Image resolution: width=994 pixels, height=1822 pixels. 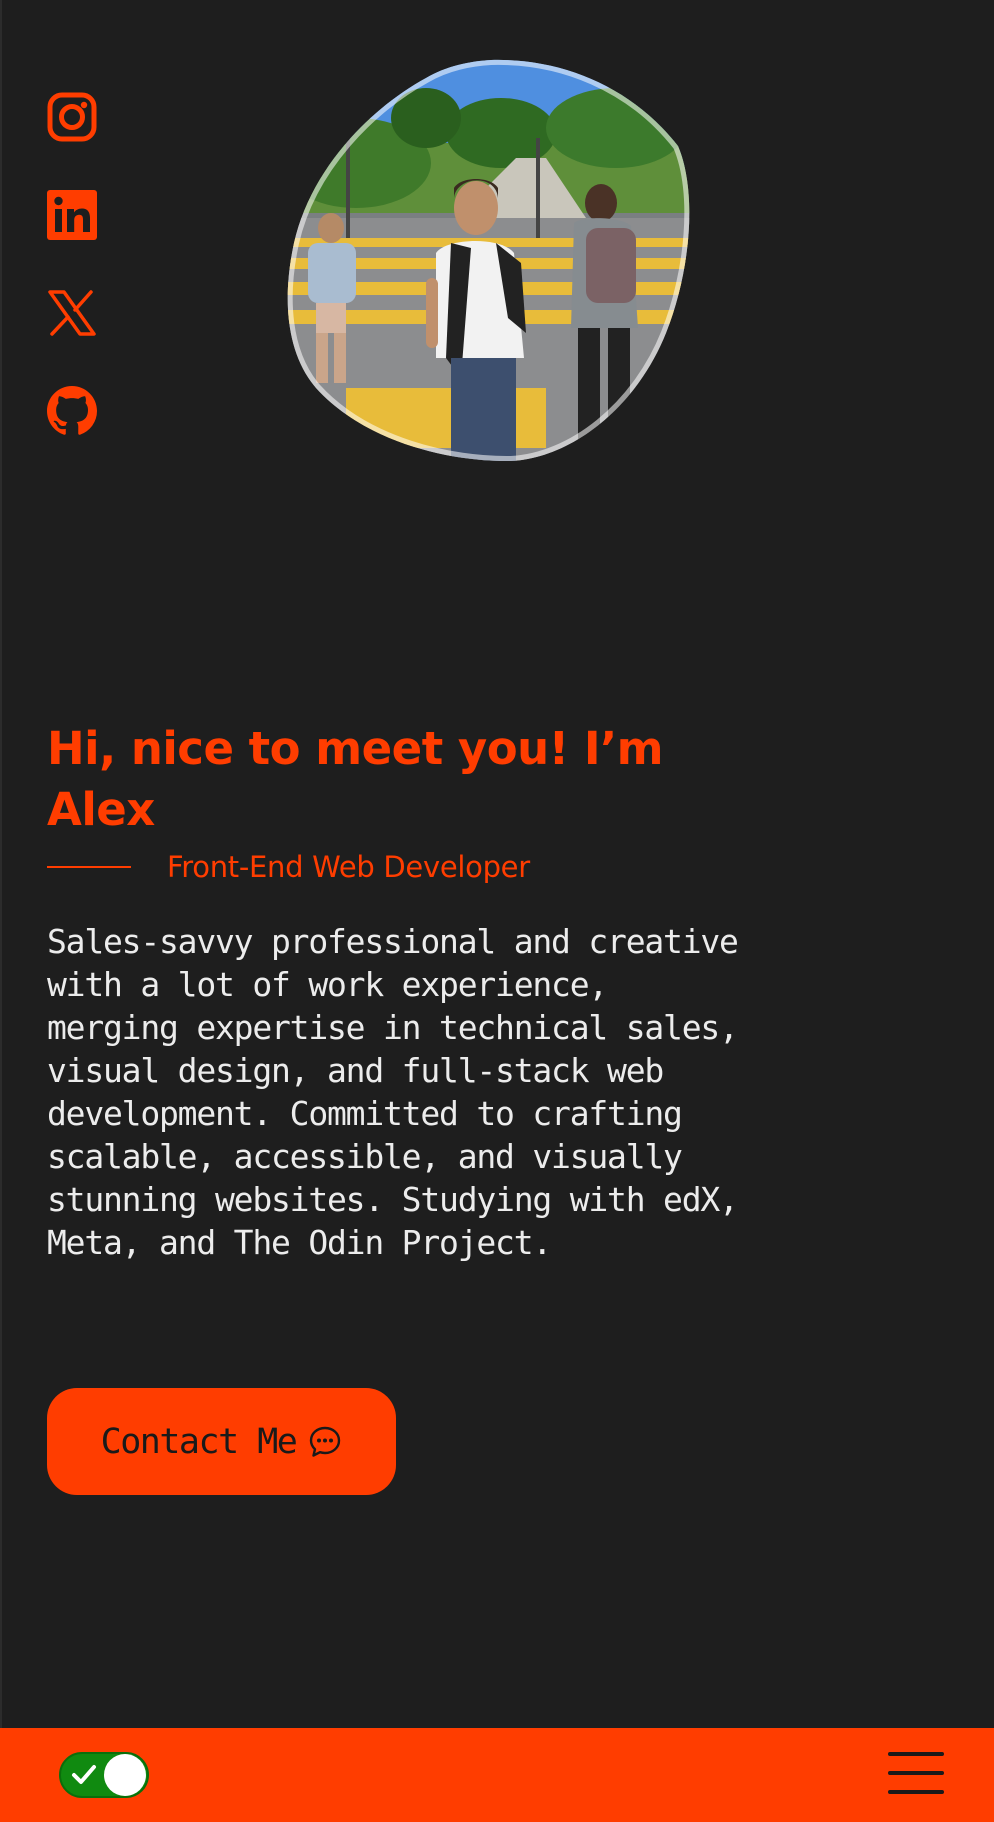 I want to click on bottom-bar, so click(x=497, y=1775).